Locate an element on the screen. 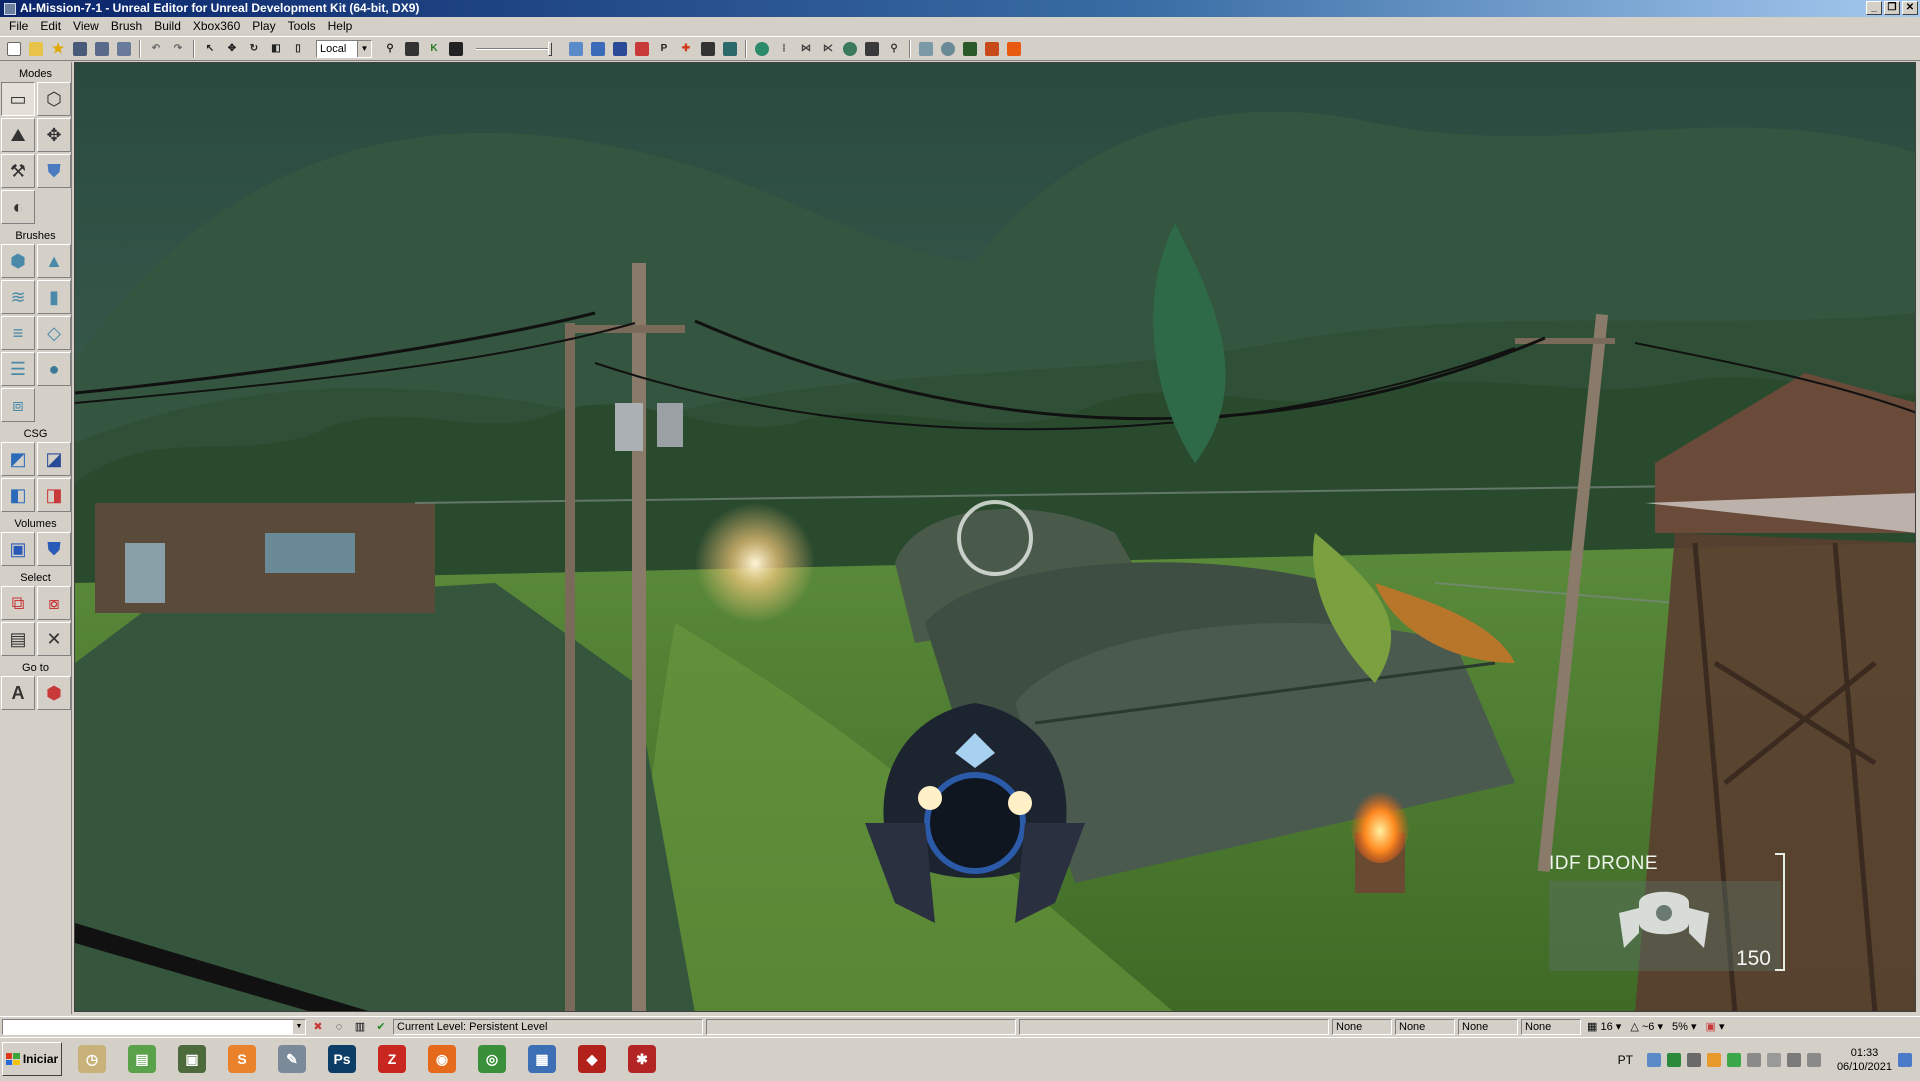 The width and height of the screenshot is (1920, 1081). menu-edit: Edit is located at coordinates (50, 26).